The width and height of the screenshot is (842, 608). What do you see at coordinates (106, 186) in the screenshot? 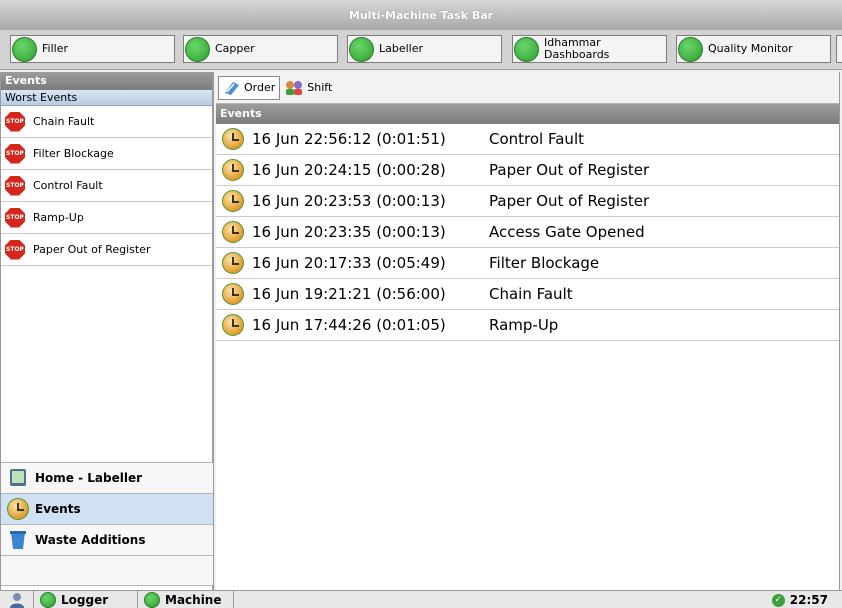
I see `worst-event-item: STOP Control Fault` at bounding box center [106, 186].